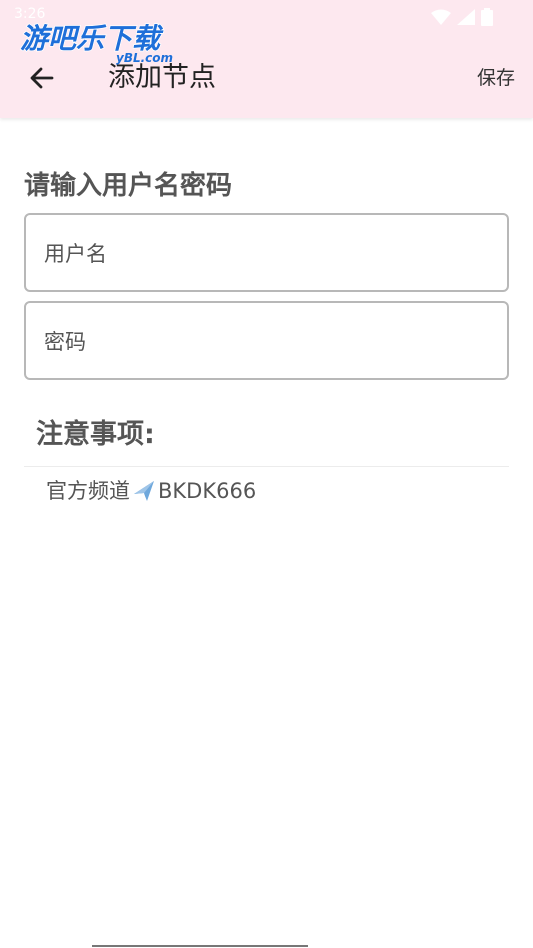  I want to click on battery-icon, so click(487, 19).